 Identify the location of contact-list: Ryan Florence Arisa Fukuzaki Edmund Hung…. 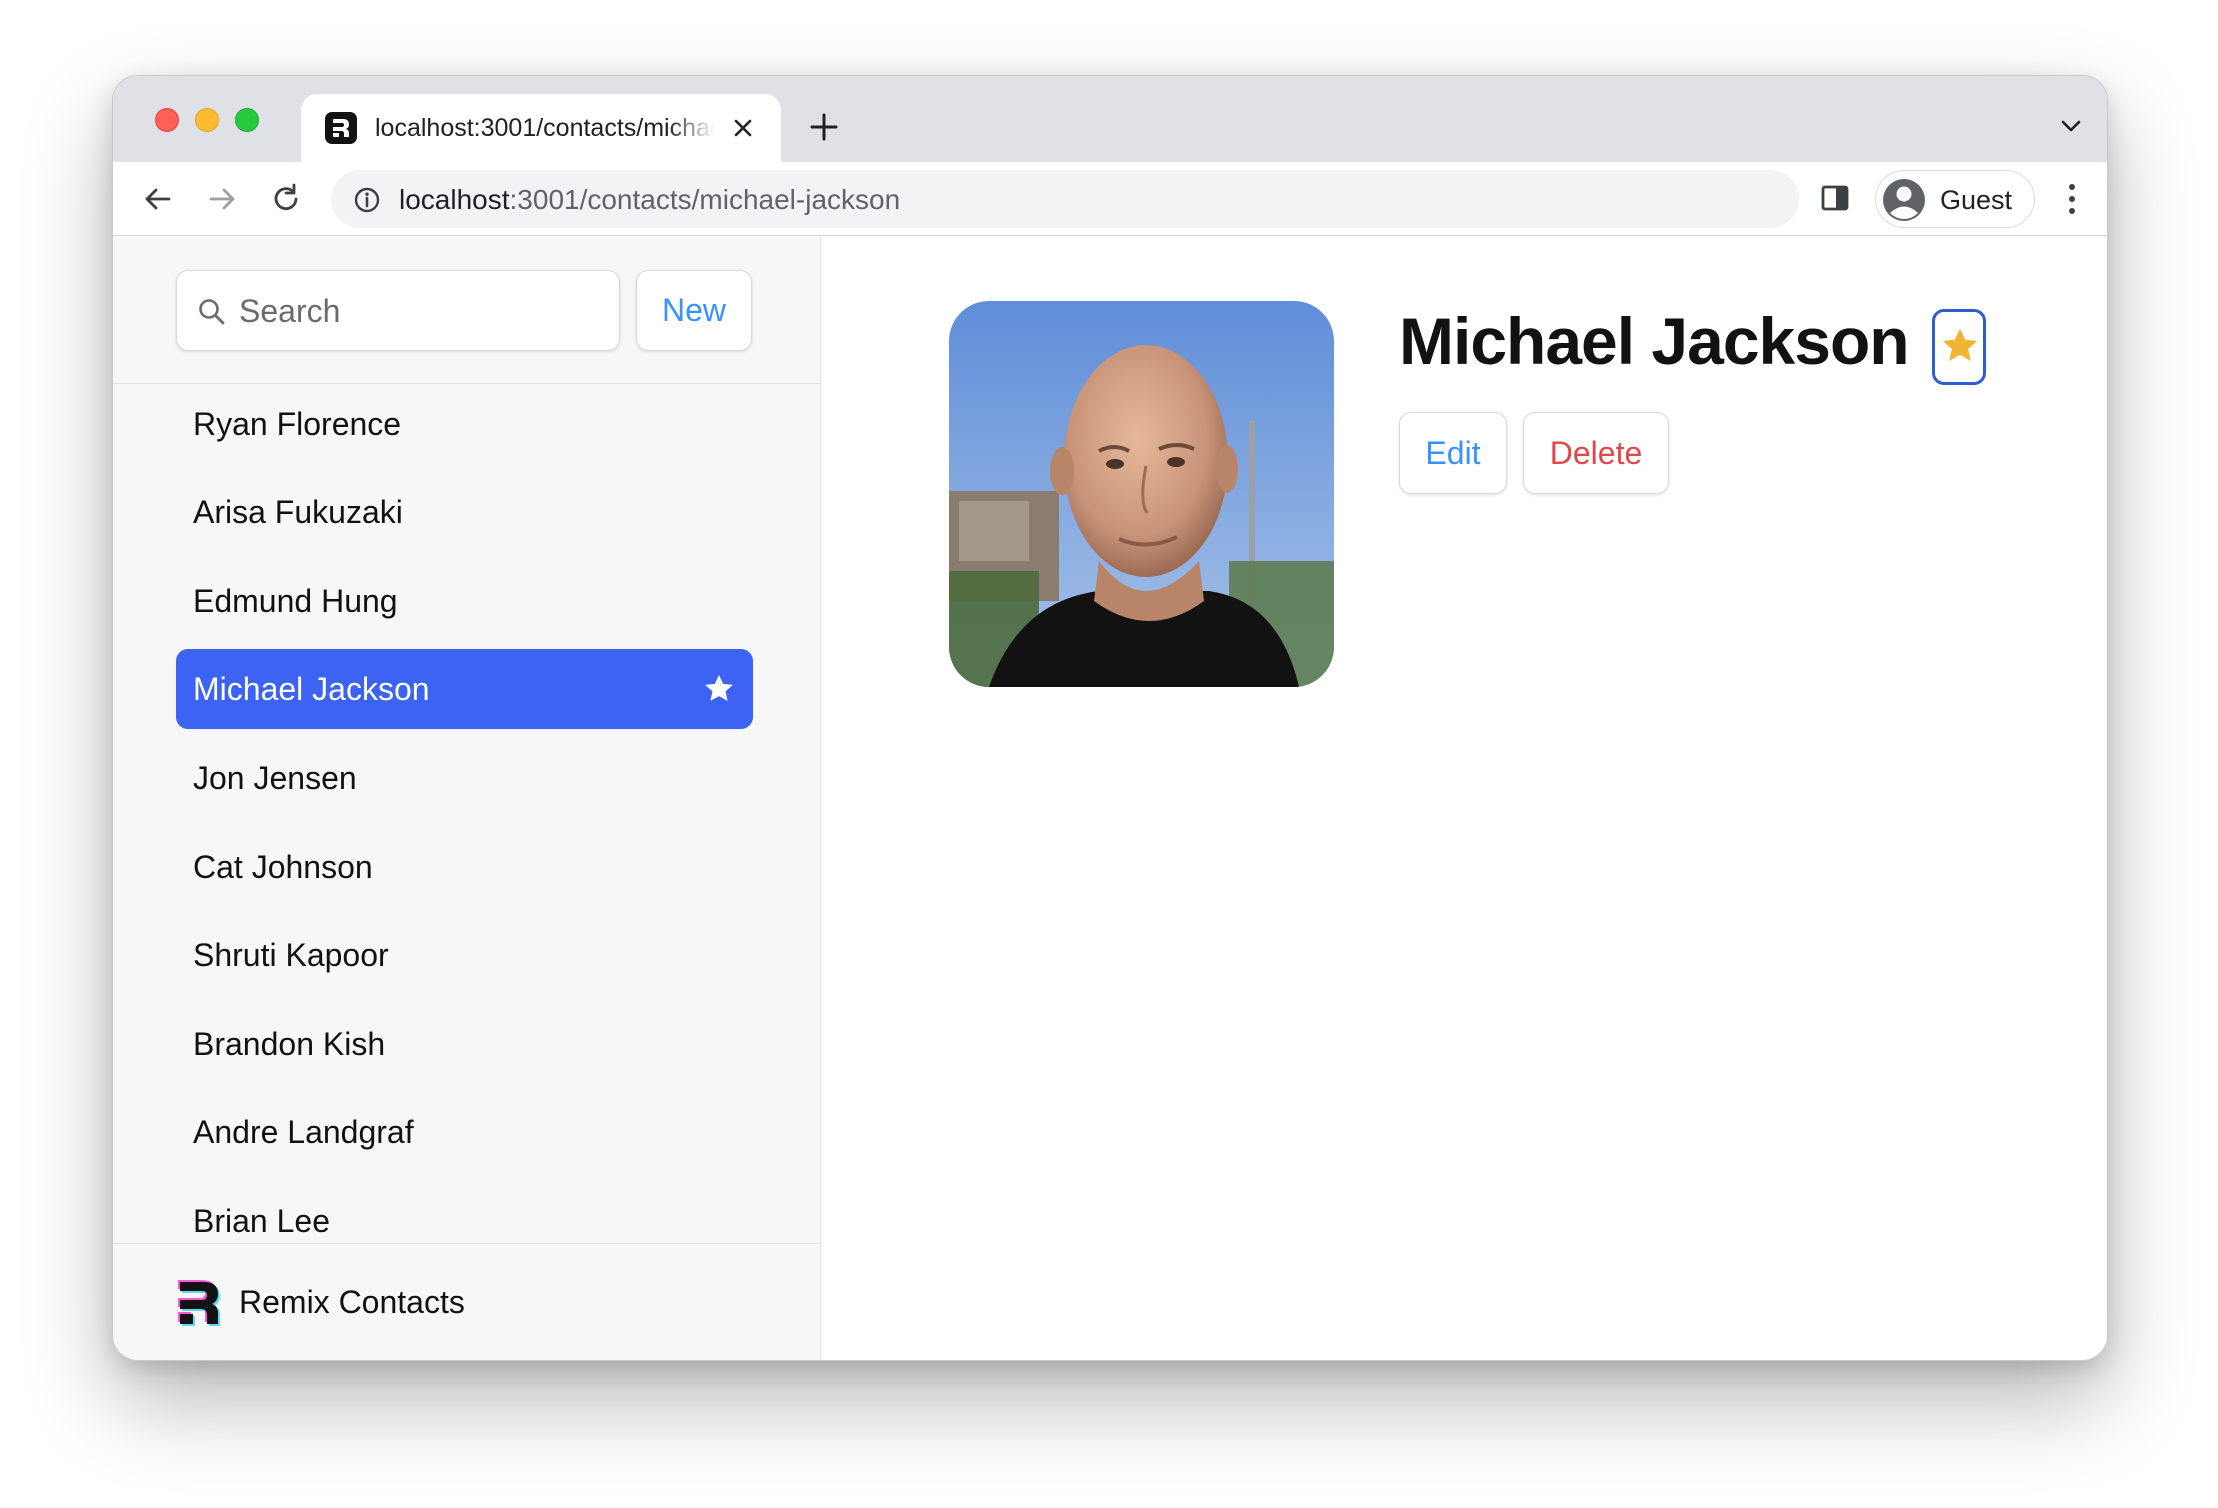
(464, 814).